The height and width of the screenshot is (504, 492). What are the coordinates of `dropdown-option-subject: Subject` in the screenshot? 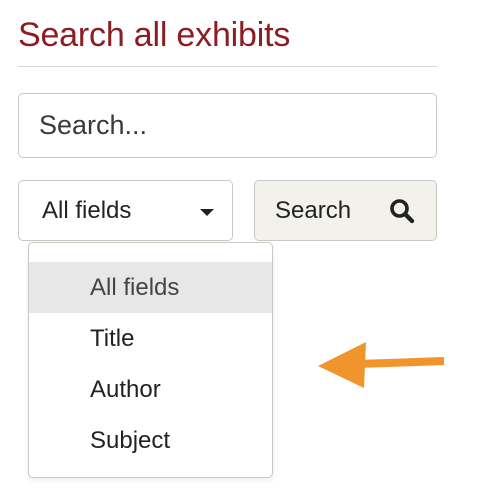 It's located at (150, 440).